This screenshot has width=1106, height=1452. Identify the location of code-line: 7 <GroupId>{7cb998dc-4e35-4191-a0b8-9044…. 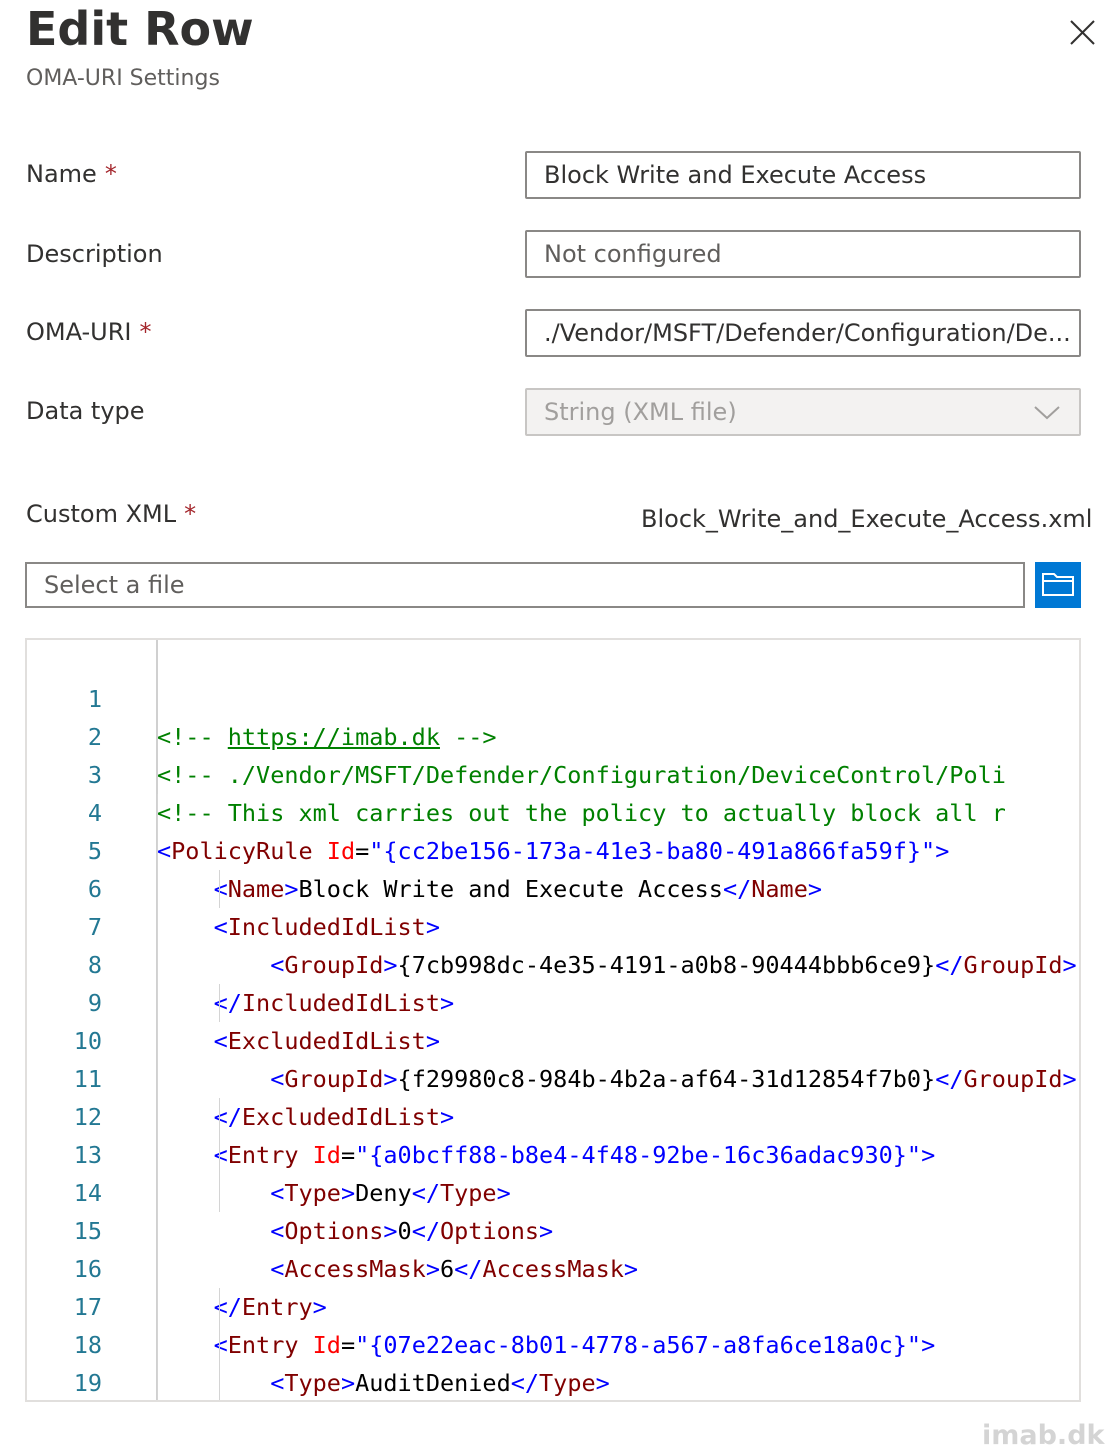
(553, 924).